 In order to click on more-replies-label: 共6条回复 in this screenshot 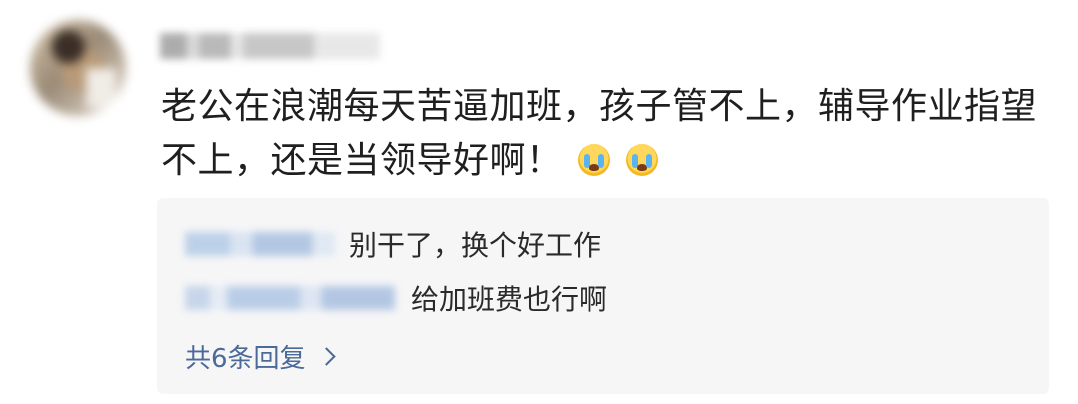, I will do `click(245, 359)`.